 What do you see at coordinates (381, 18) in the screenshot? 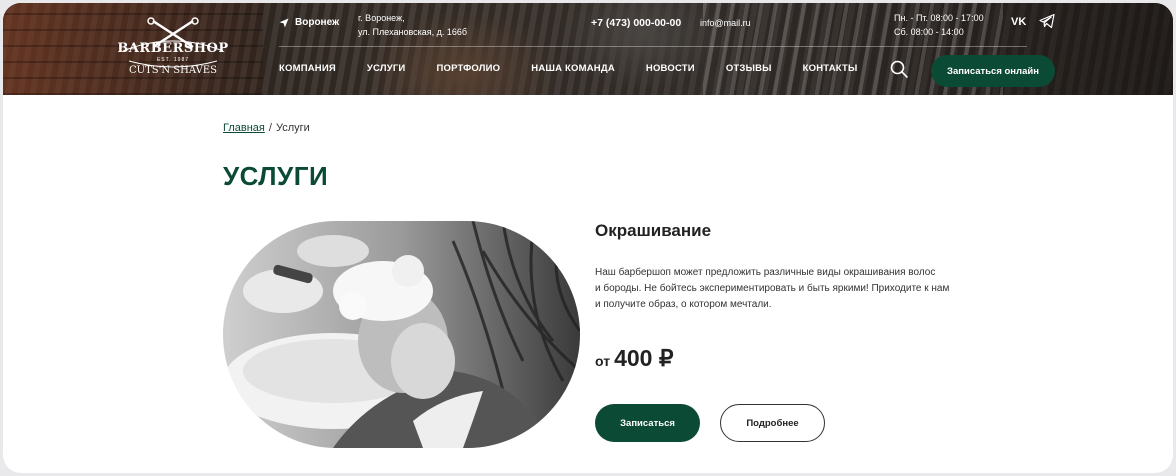
I see `address-line-1: г. Воронеж,` at bounding box center [381, 18].